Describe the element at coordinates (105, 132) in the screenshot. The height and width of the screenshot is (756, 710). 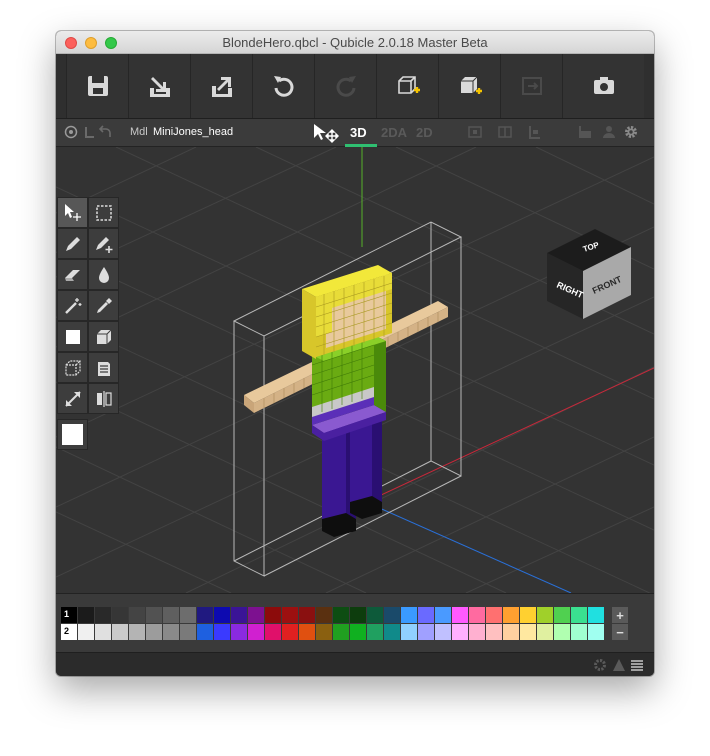
I see `back-arrow-icon` at that location.